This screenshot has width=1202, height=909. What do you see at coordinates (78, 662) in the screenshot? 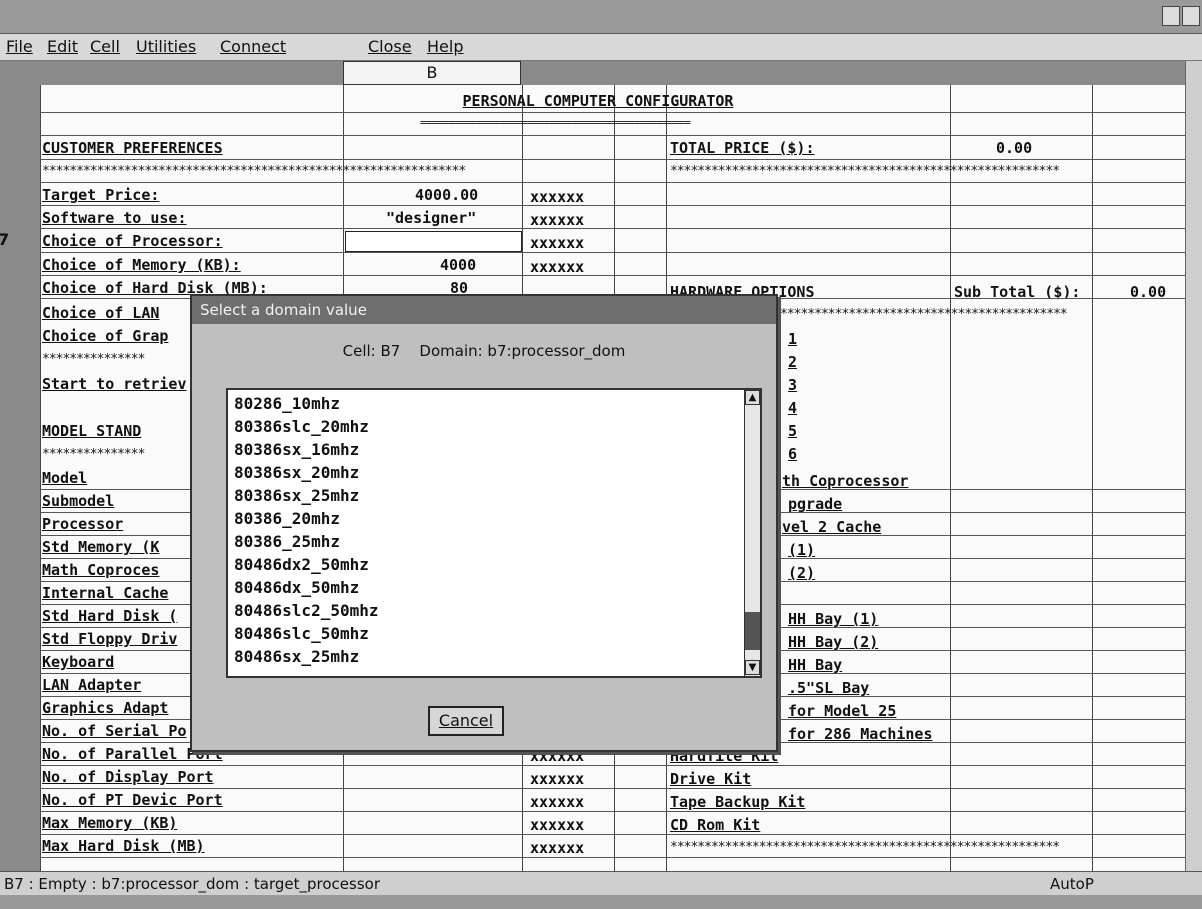
I see `keyboard-label: Keyboard` at bounding box center [78, 662].